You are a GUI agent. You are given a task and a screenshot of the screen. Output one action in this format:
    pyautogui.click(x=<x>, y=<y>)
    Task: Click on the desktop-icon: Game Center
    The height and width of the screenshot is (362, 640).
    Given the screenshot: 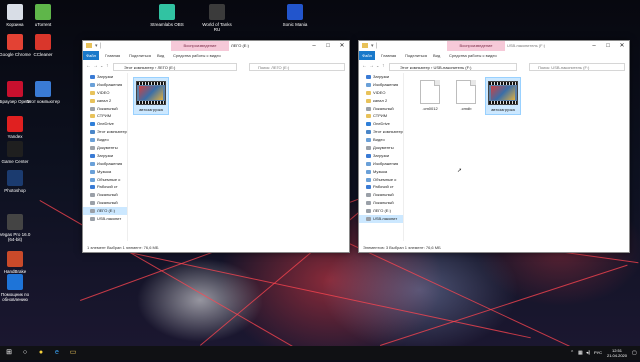 What is the action you would take?
    pyautogui.click(x=16, y=152)
    